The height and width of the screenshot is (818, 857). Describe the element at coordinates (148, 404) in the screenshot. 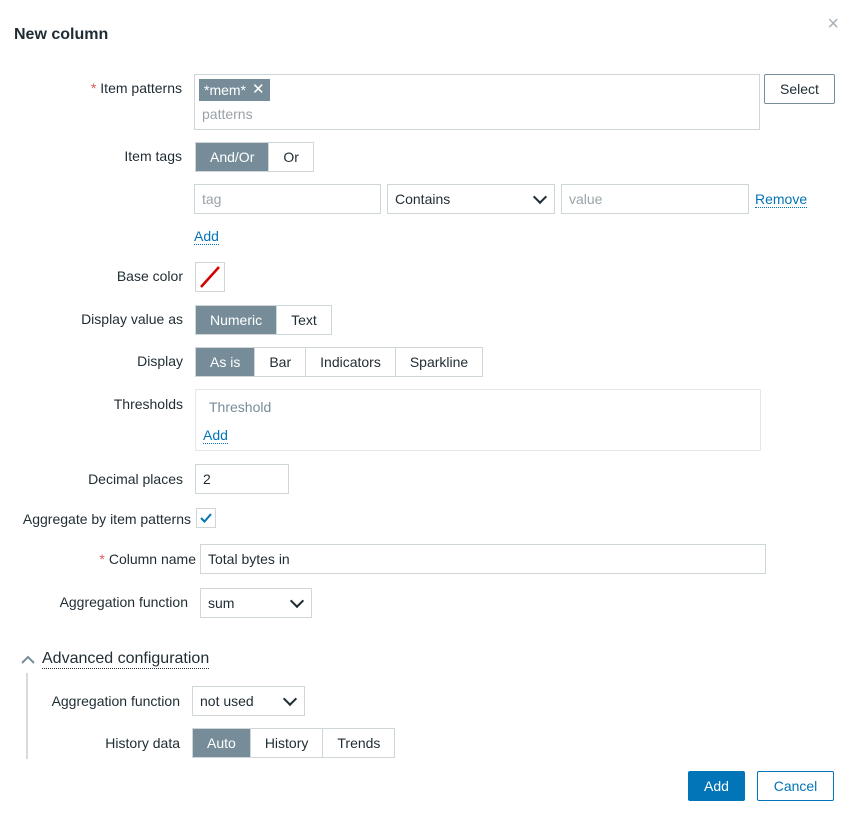

I see `thresholds-label: Thresholds` at that location.